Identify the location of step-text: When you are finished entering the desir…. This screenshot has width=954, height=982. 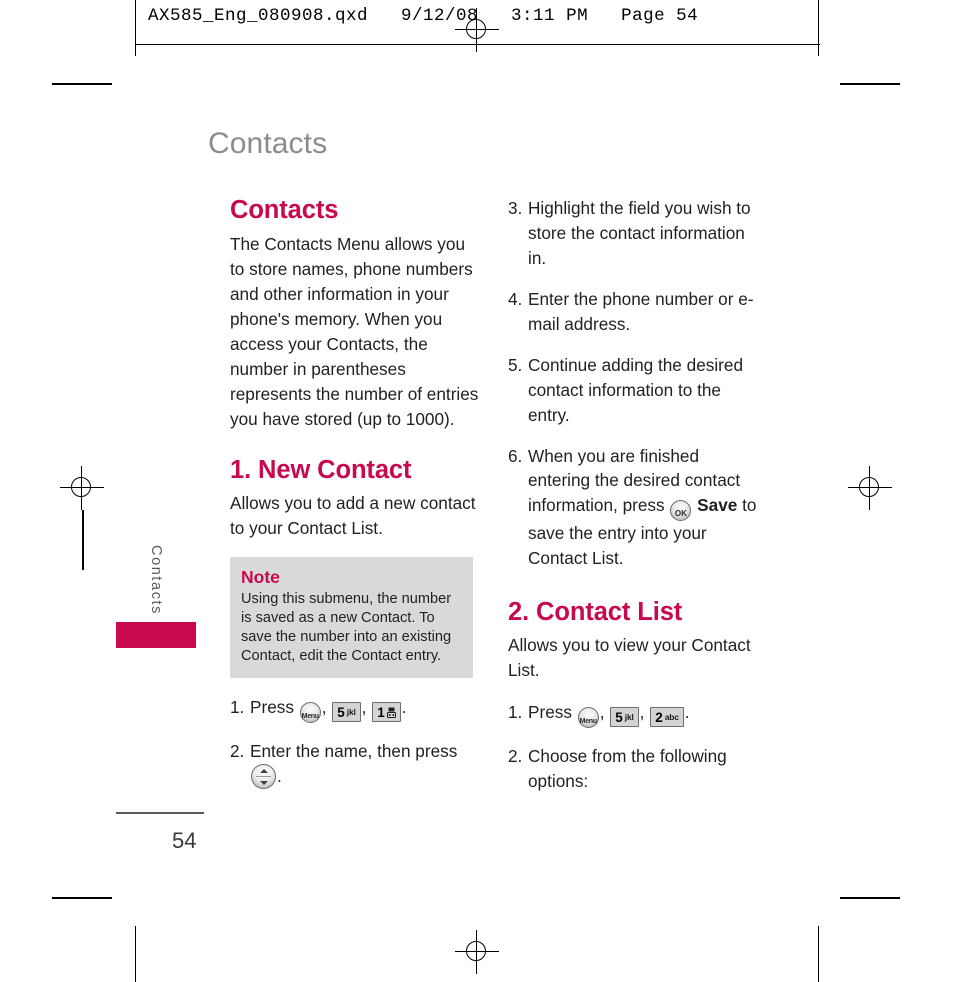
(643, 508).